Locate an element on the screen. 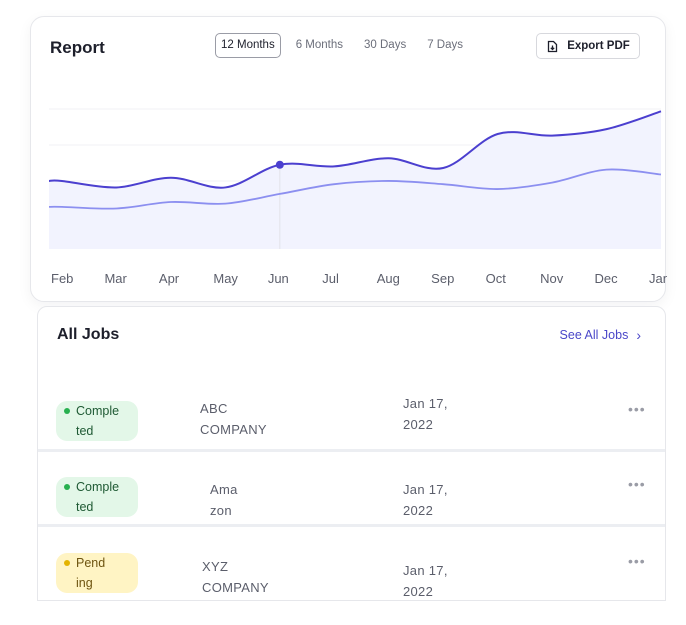 This screenshot has height=625, width=686. status-text-2: ing is located at coordinates (84, 583).